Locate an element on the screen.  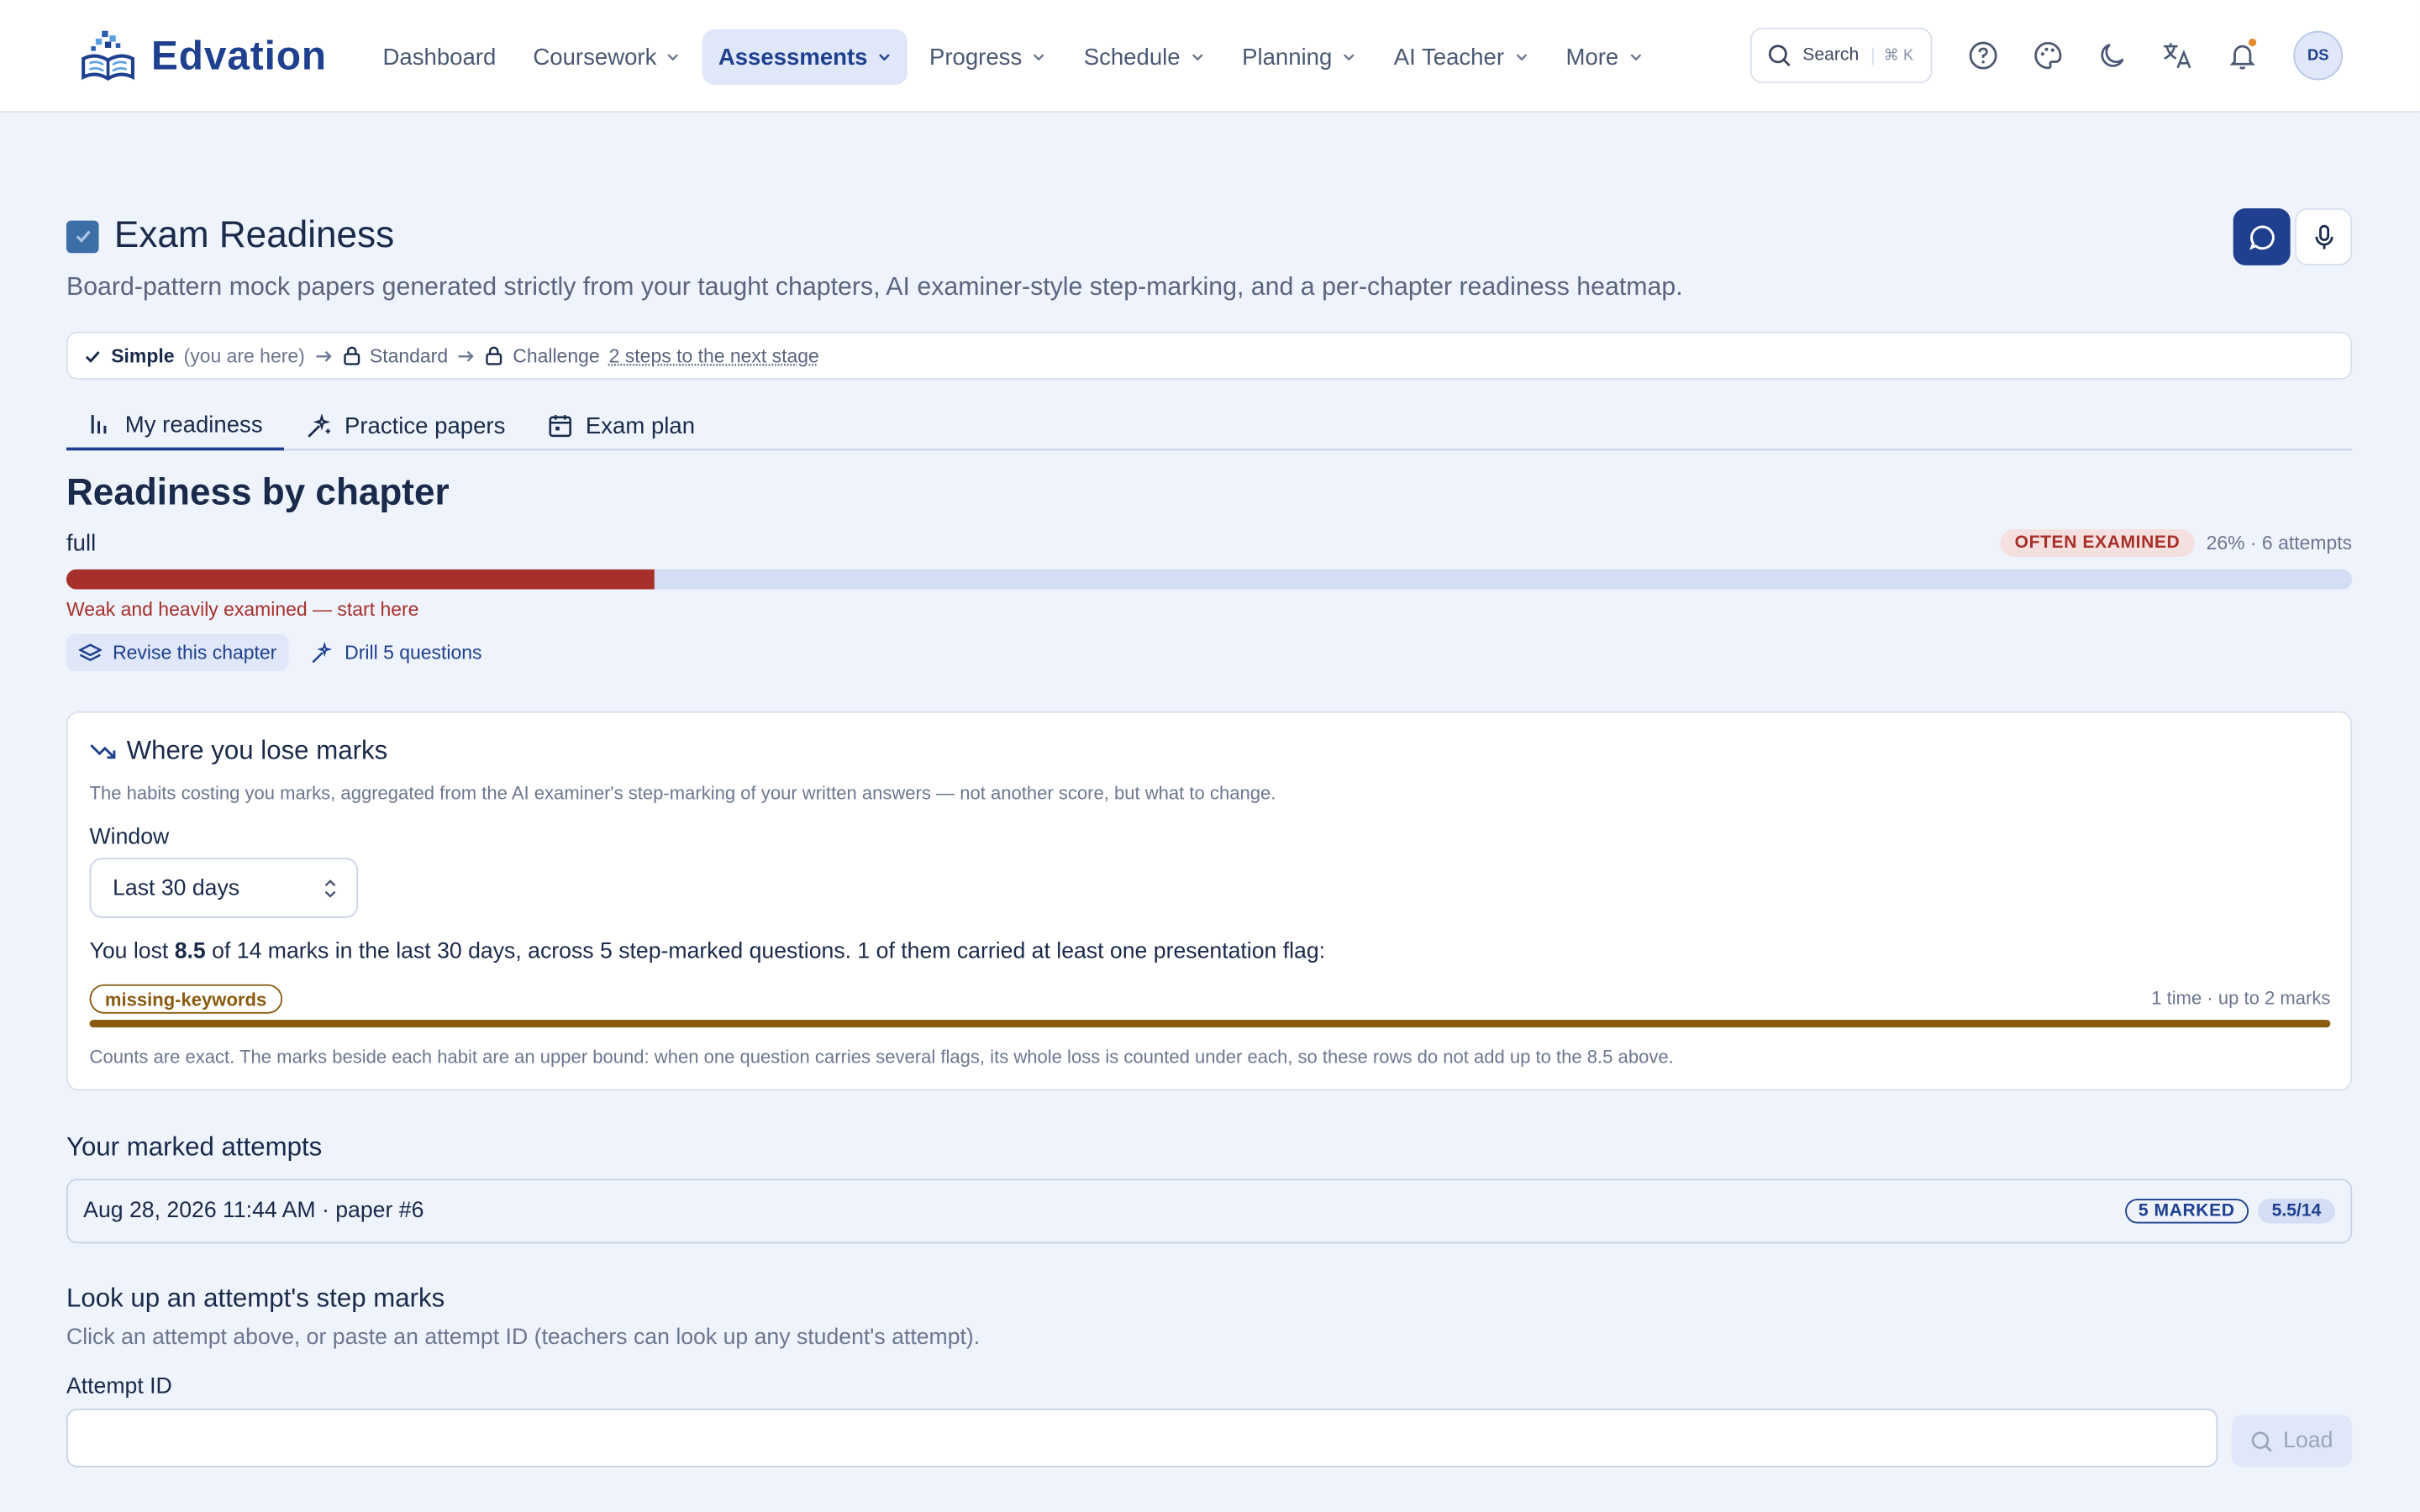
nav-item-ai-teacher: AI Teacher is located at coordinates (1461, 57).